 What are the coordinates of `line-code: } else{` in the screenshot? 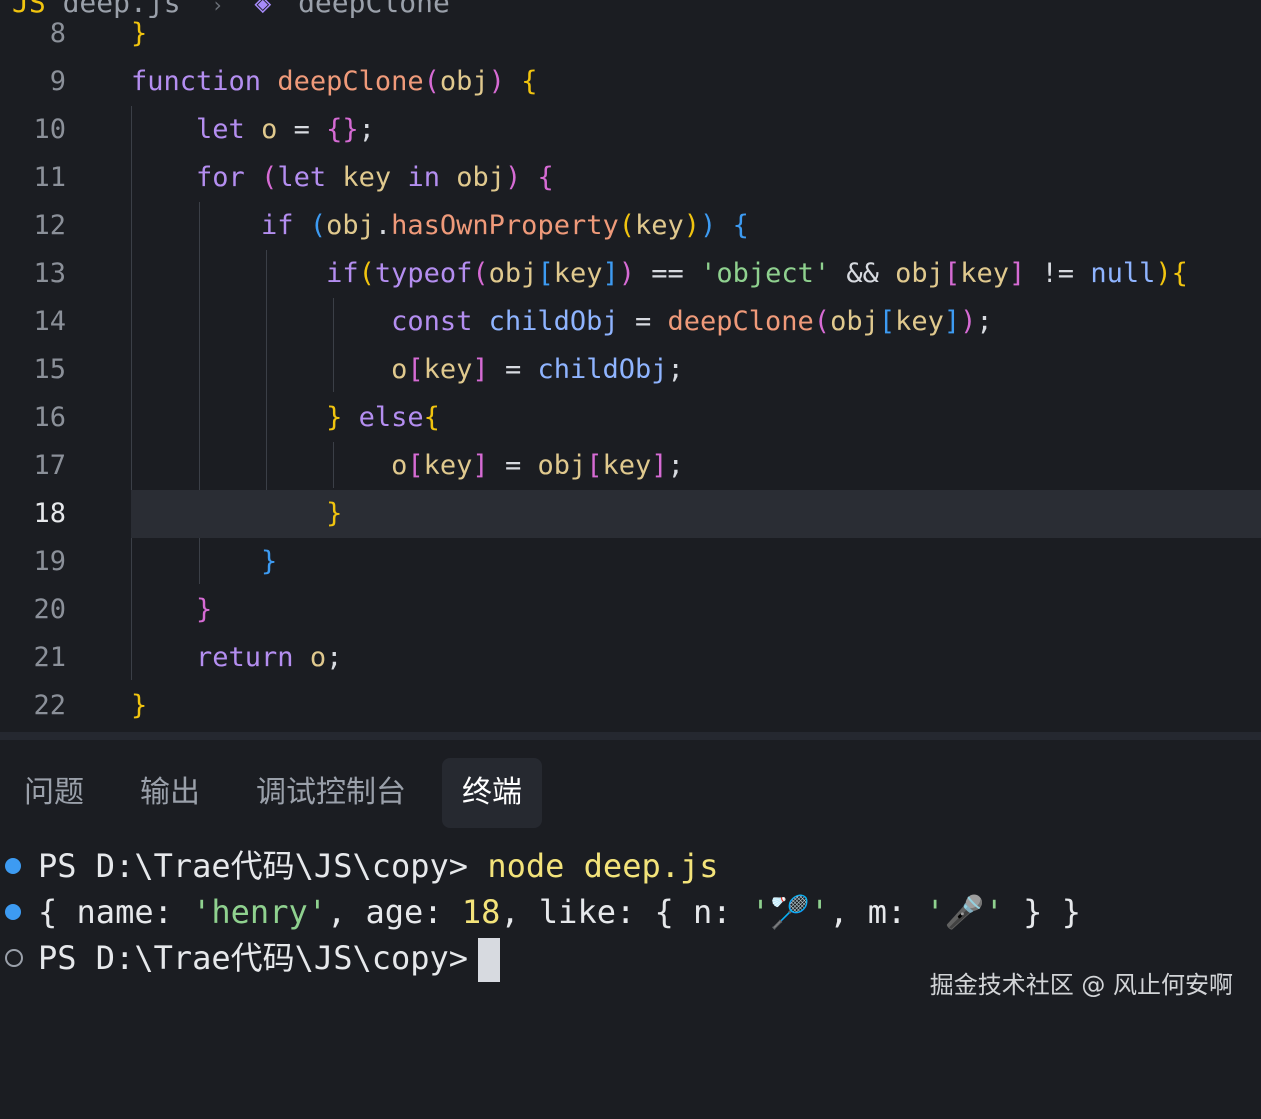 It's located at (383, 417).